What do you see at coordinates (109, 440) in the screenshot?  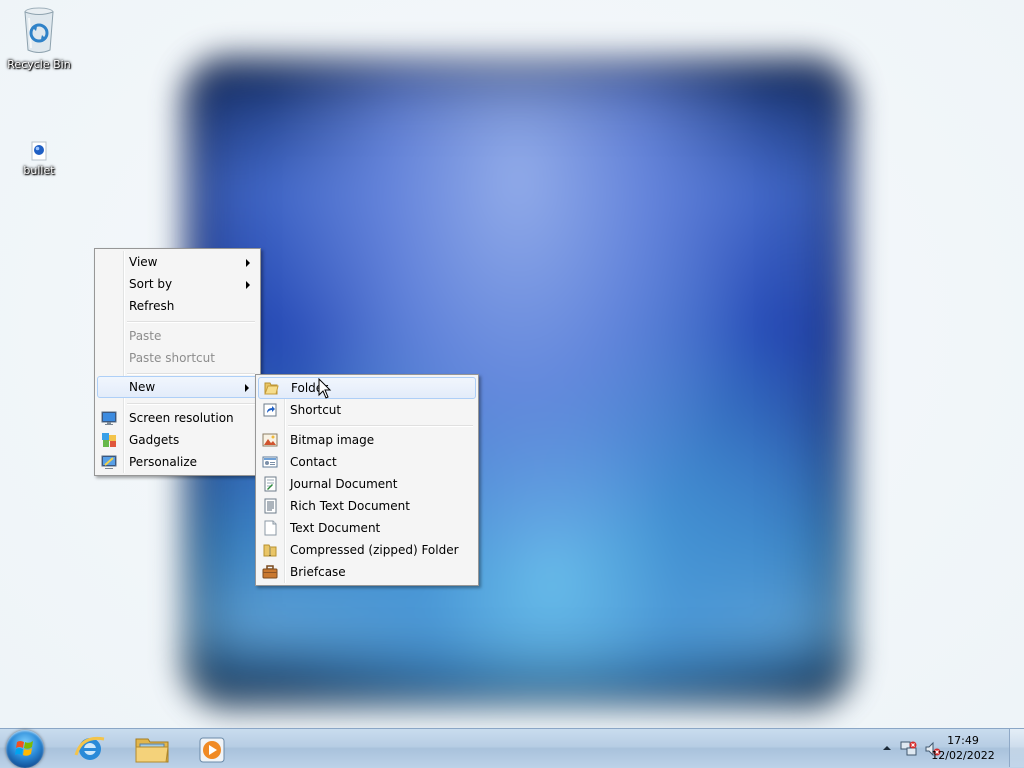 I see `gadgets-icon` at bounding box center [109, 440].